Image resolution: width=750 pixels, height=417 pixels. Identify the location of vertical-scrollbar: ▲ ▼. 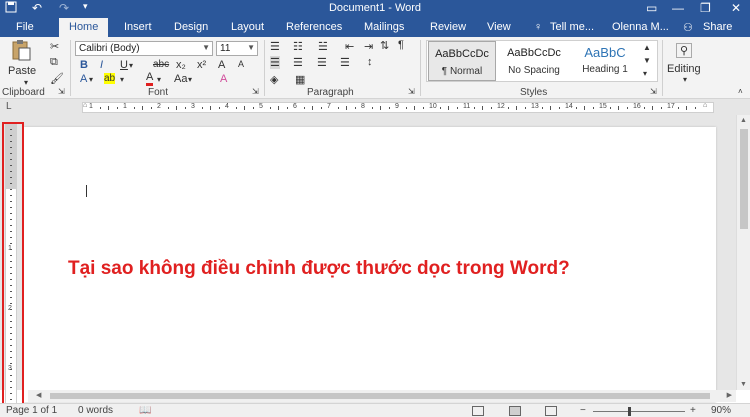
(743, 252).